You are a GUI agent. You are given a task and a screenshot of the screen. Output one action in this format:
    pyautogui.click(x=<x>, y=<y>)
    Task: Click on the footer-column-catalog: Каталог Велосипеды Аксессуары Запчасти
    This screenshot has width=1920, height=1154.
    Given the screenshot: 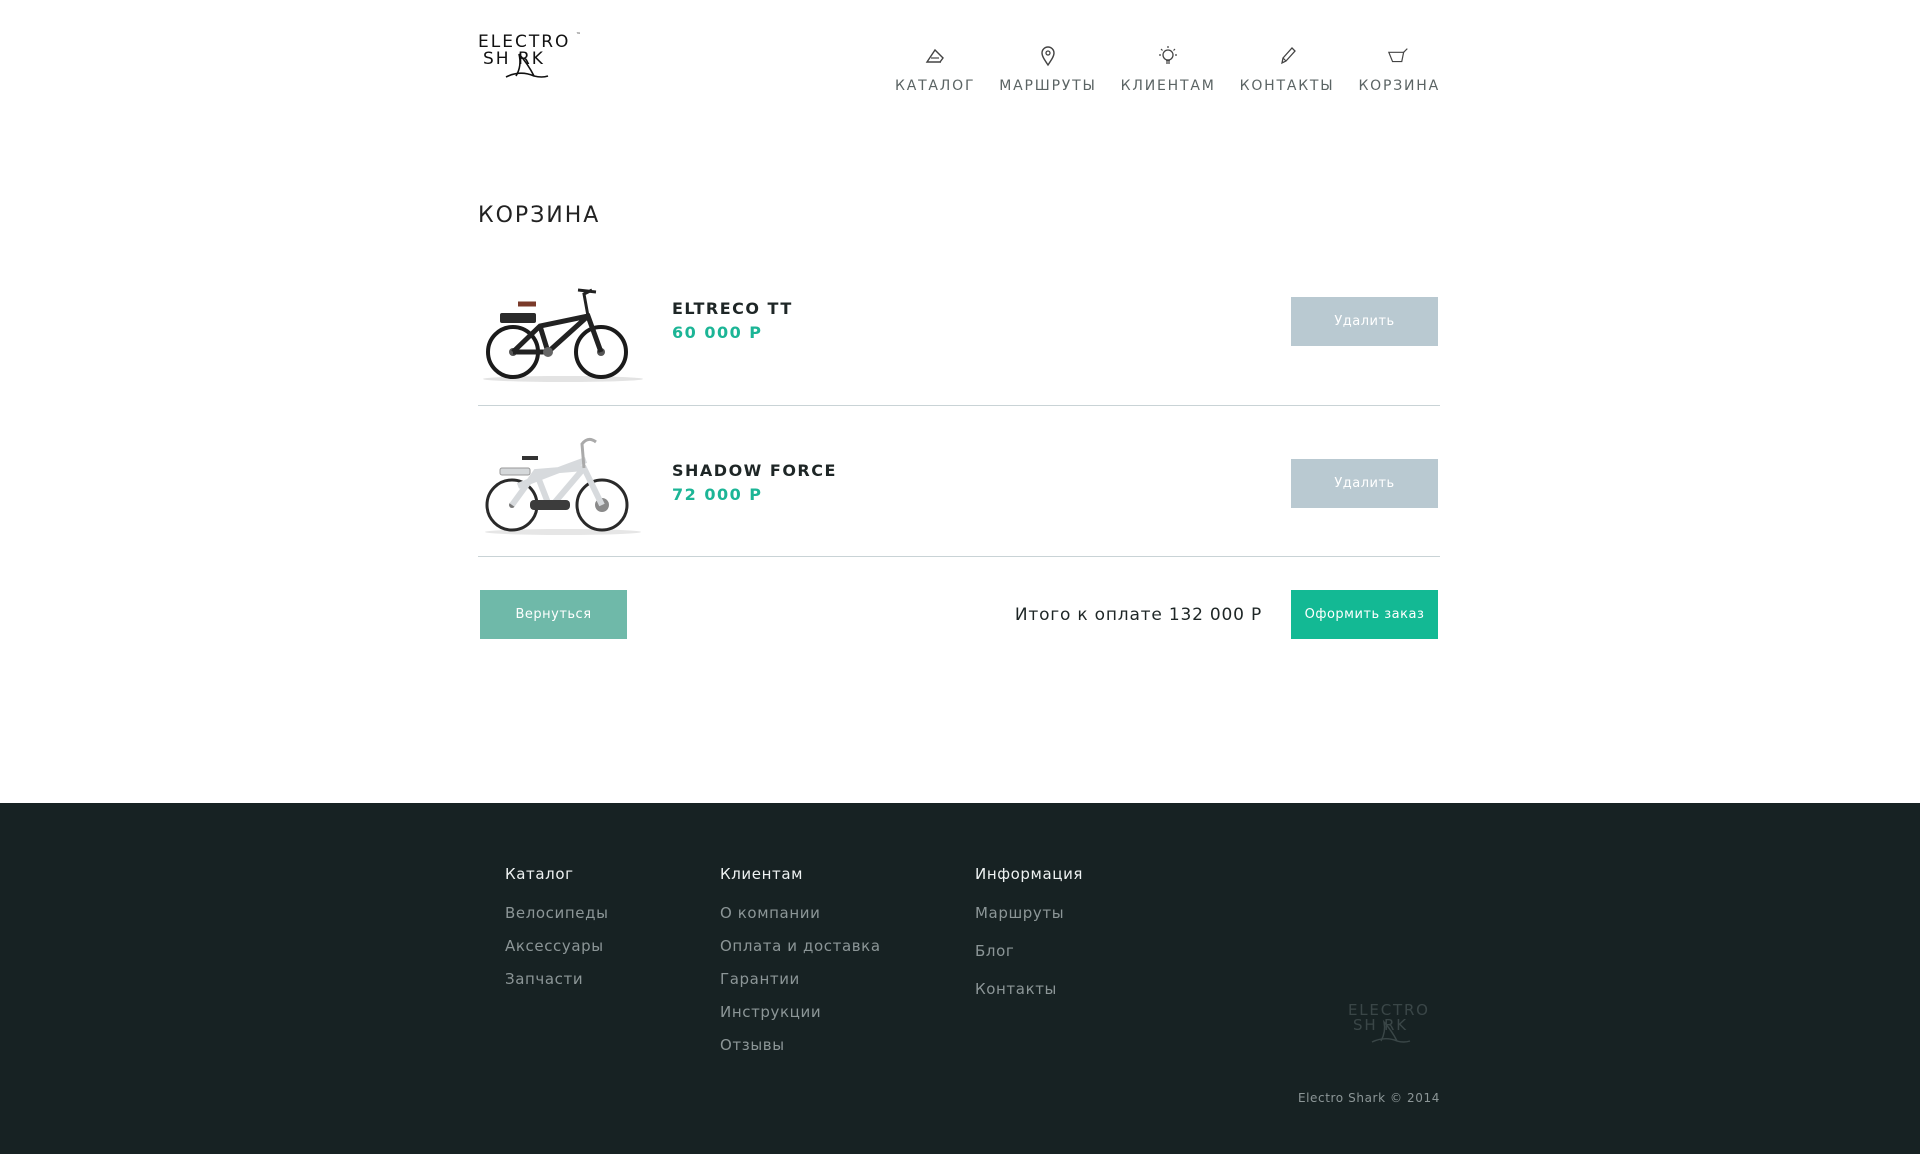 What is the action you would take?
    pyautogui.click(x=557, y=934)
    